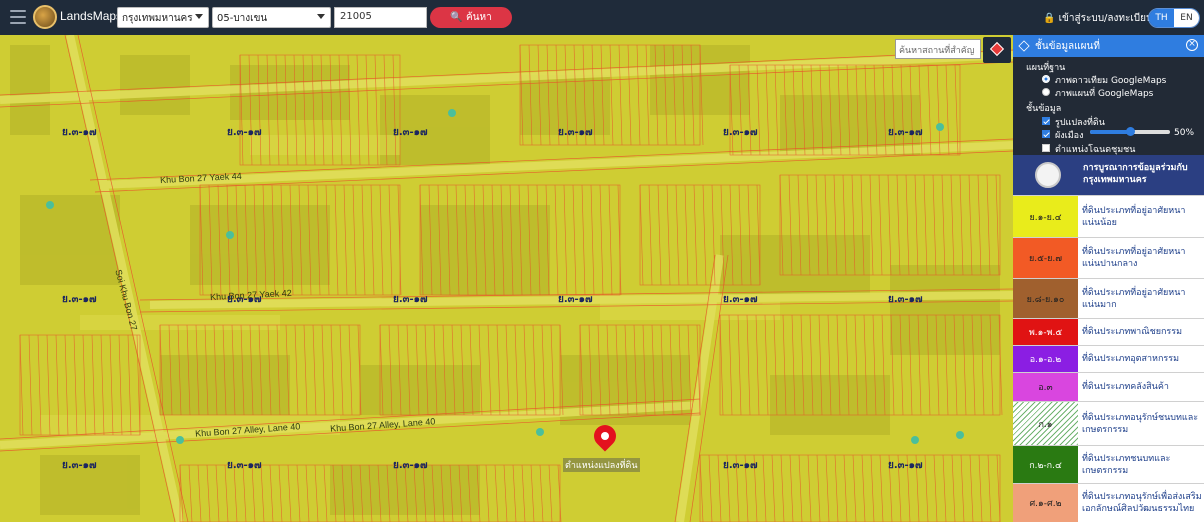 This screenshot has height=522, width=1204. I want to click on legend-item: พ.๑-พ.๕ ที่ดินประเภทพาณิชยกรรม, so click(1108, 331).